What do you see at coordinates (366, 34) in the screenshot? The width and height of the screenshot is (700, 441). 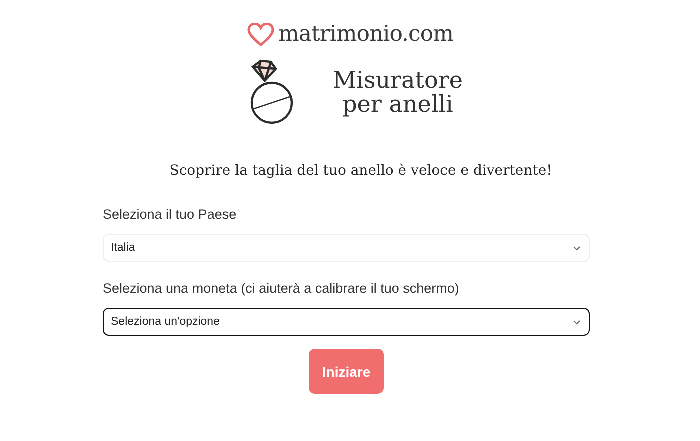 I see `brand-logo: matrimonio.com` at bounding box center [366, 34].